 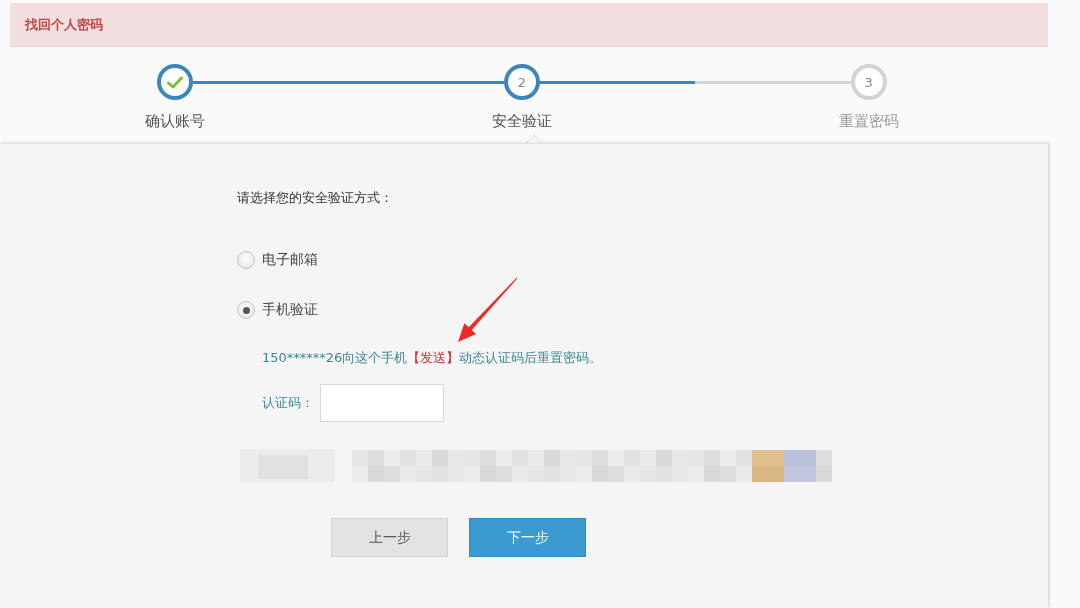 I want to click on step-number: 2, so click(x=522, y=82).